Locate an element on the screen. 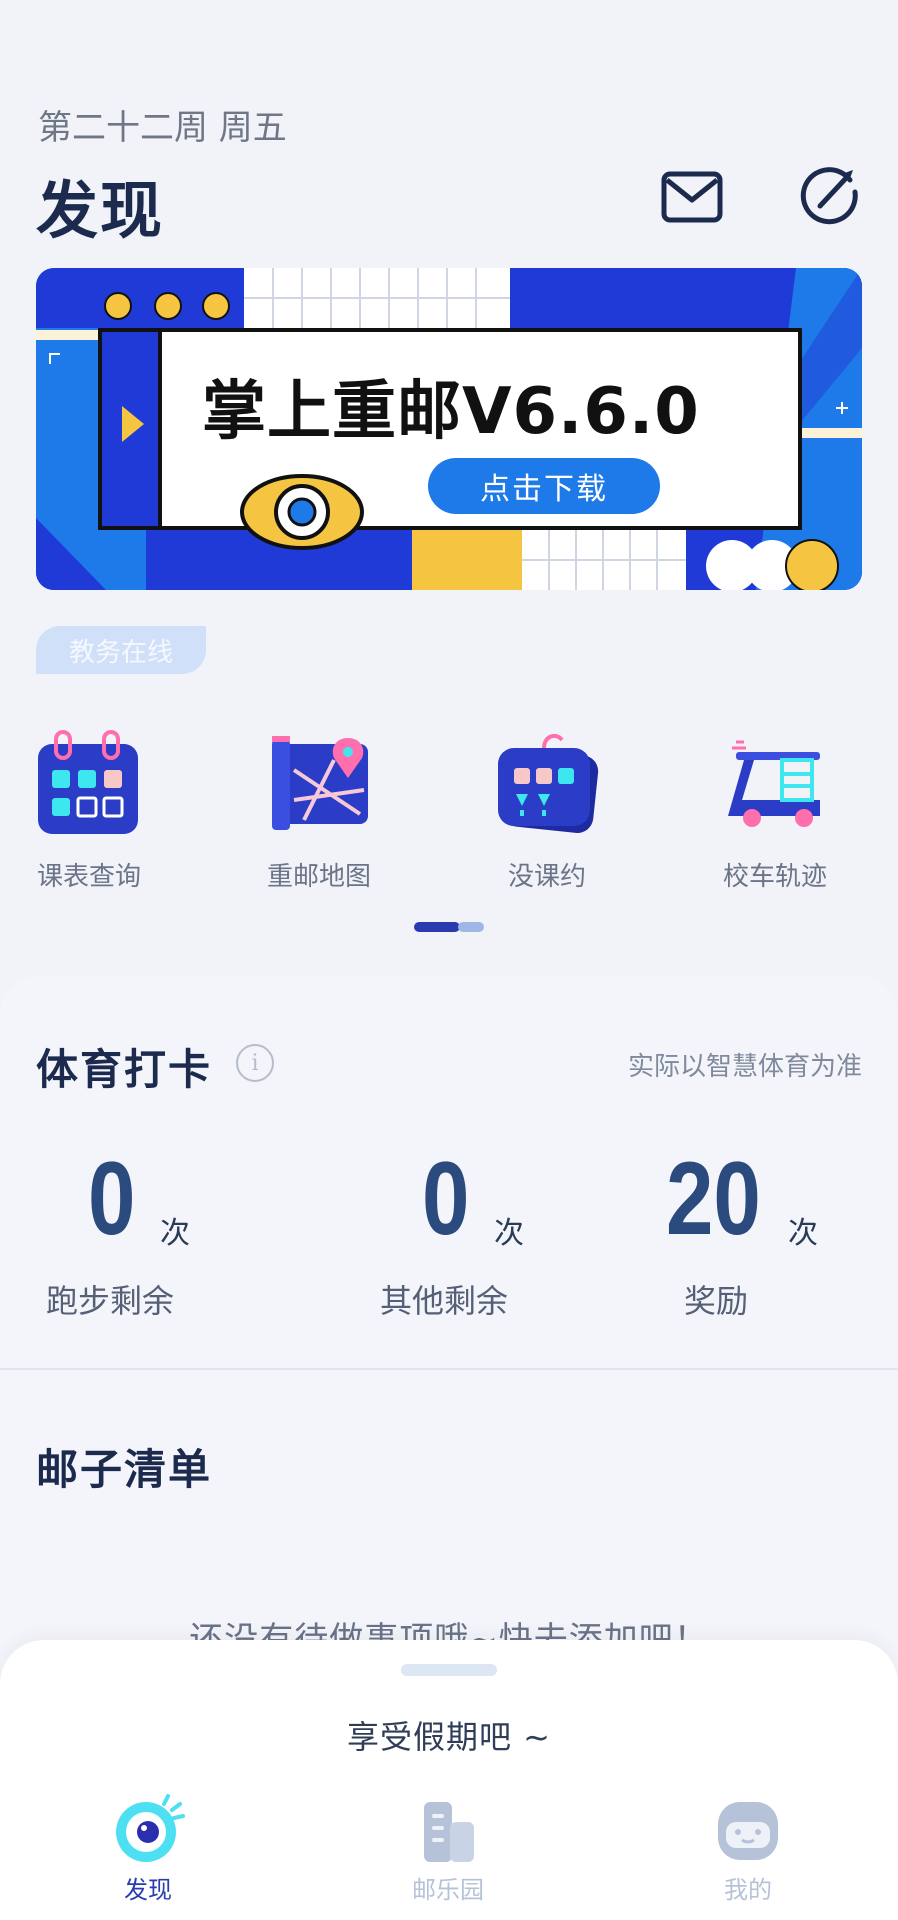 The width and height of the screenshot is (898, 1920). sports-title: 体育打卡 is located at coordinates (124, 1069).